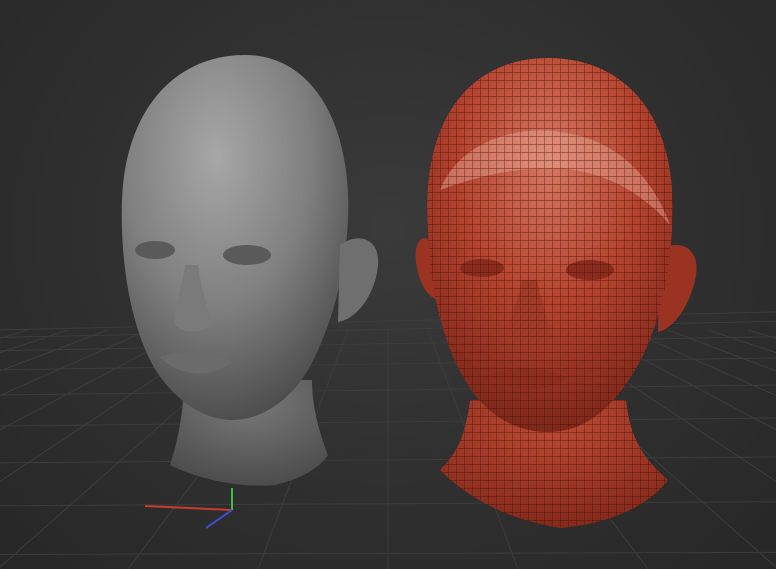  I want to click on gray-ear, so click(358, 280).